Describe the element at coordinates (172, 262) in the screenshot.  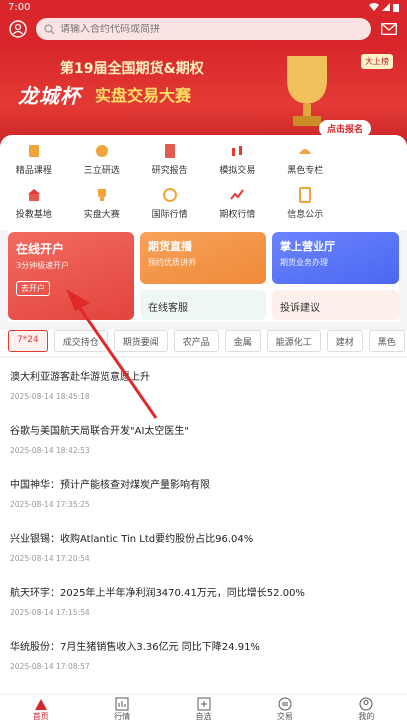
I see `live-stream-subtitle: 预约优质讲师` at that location.